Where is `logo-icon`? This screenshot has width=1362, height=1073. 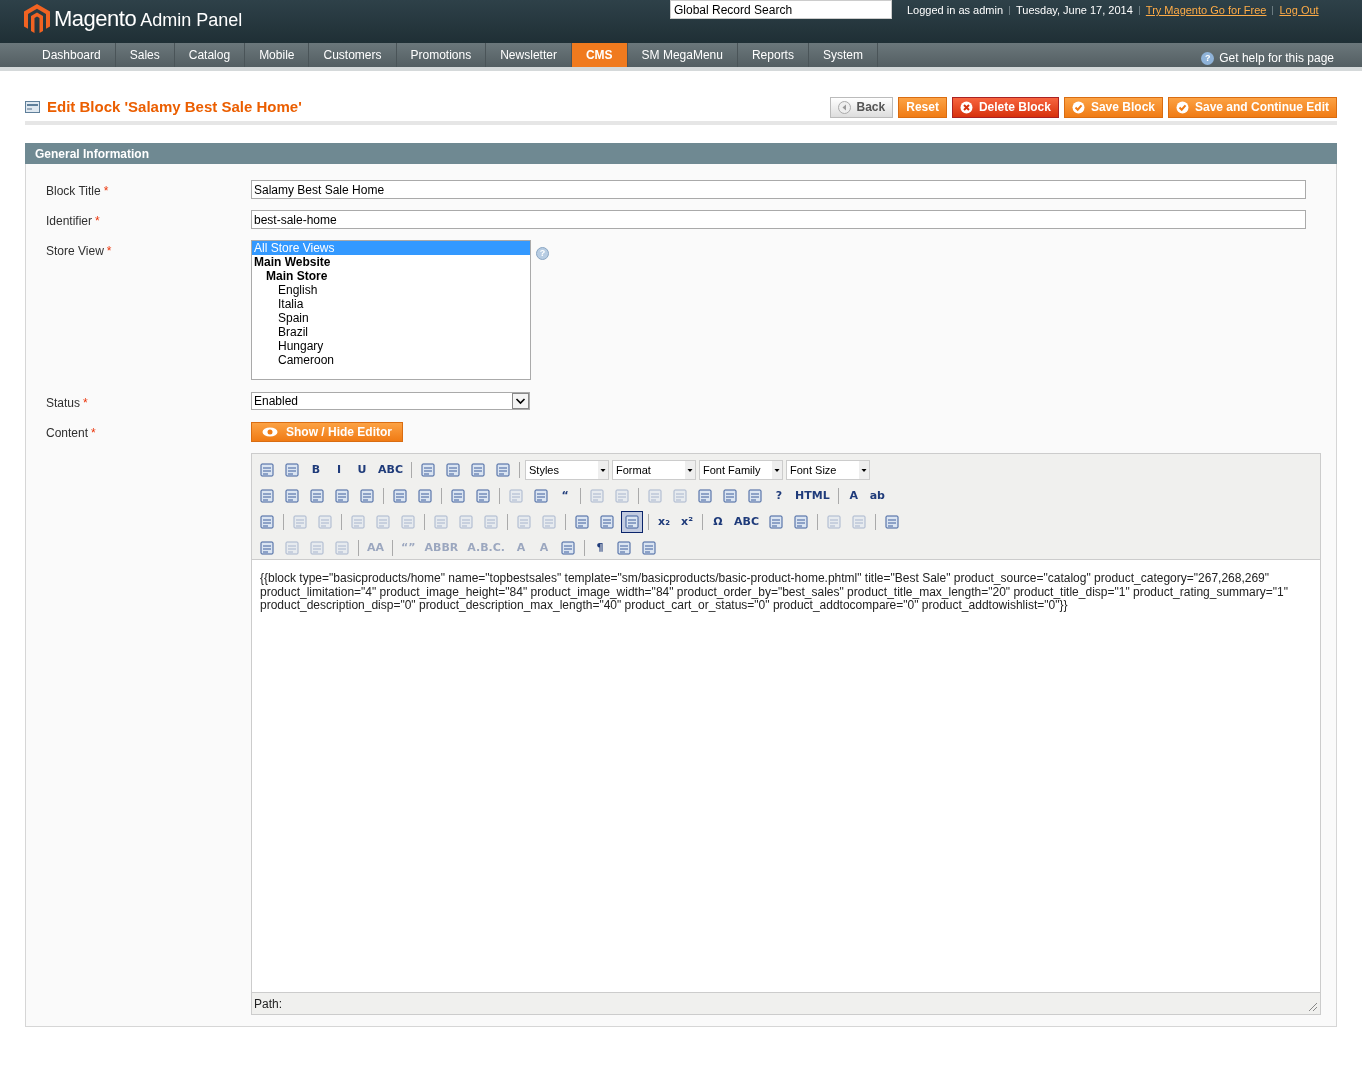 logo-icon is located at coordinates (37, 18).